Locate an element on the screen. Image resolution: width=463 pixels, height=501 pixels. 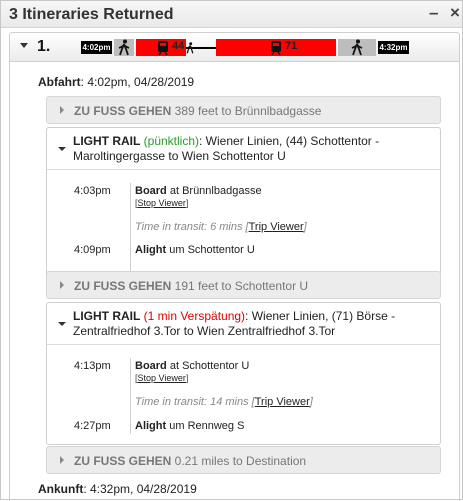
leg-walk-2-text: ZU FUSS GEHEN 191 feet to Schottentor U is located at coordinates (191, 286).